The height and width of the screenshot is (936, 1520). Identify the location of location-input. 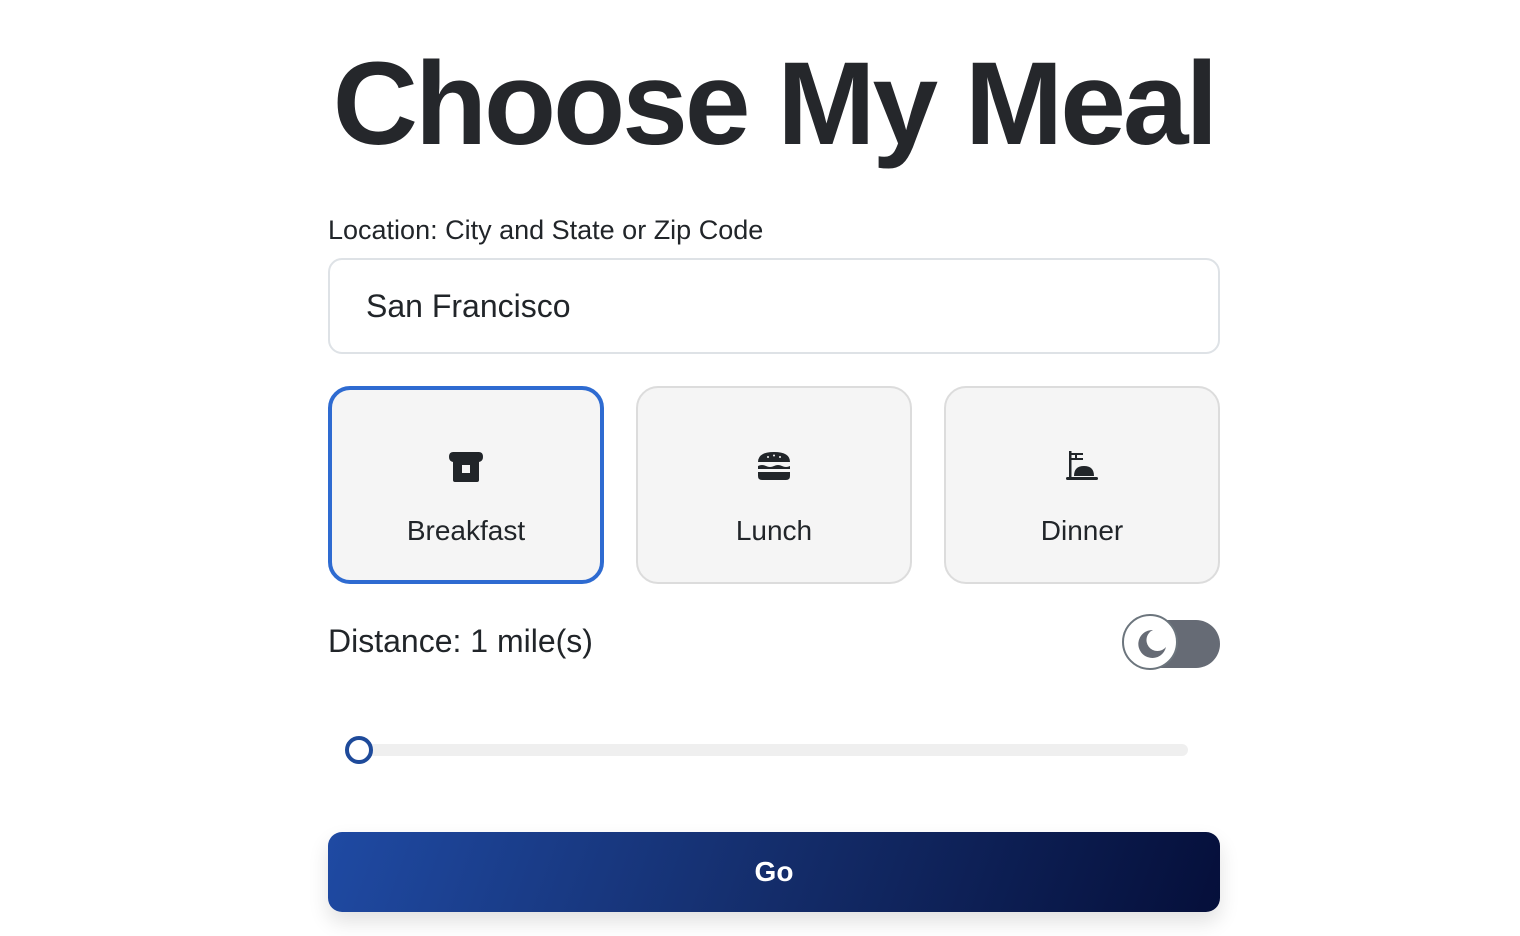
(774, 306).